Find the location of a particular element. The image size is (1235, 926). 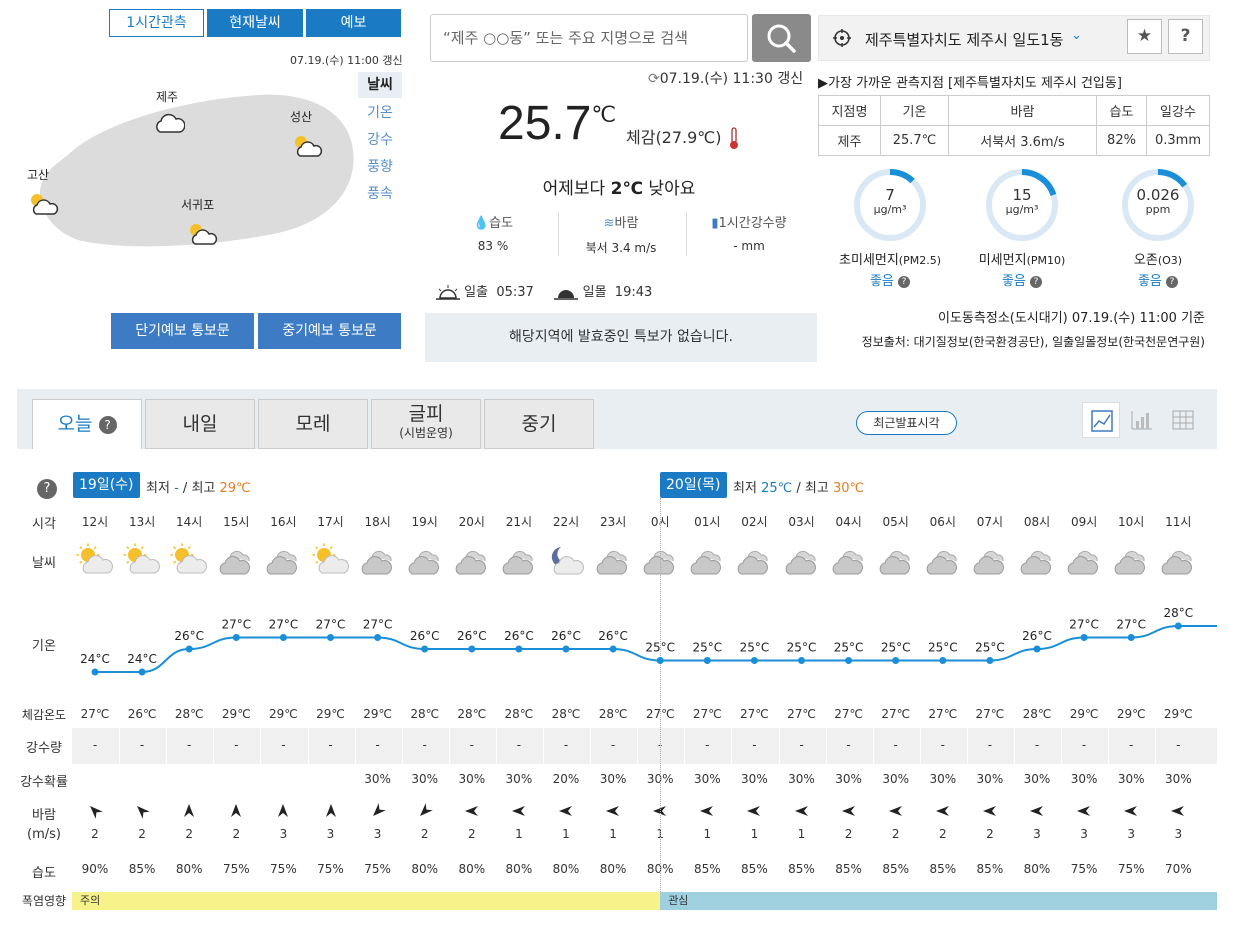

air-quality-item: 7 μg/m³ 초미세먼지(PM2.5) 좋음 ? is located at coordinates (890, 227).